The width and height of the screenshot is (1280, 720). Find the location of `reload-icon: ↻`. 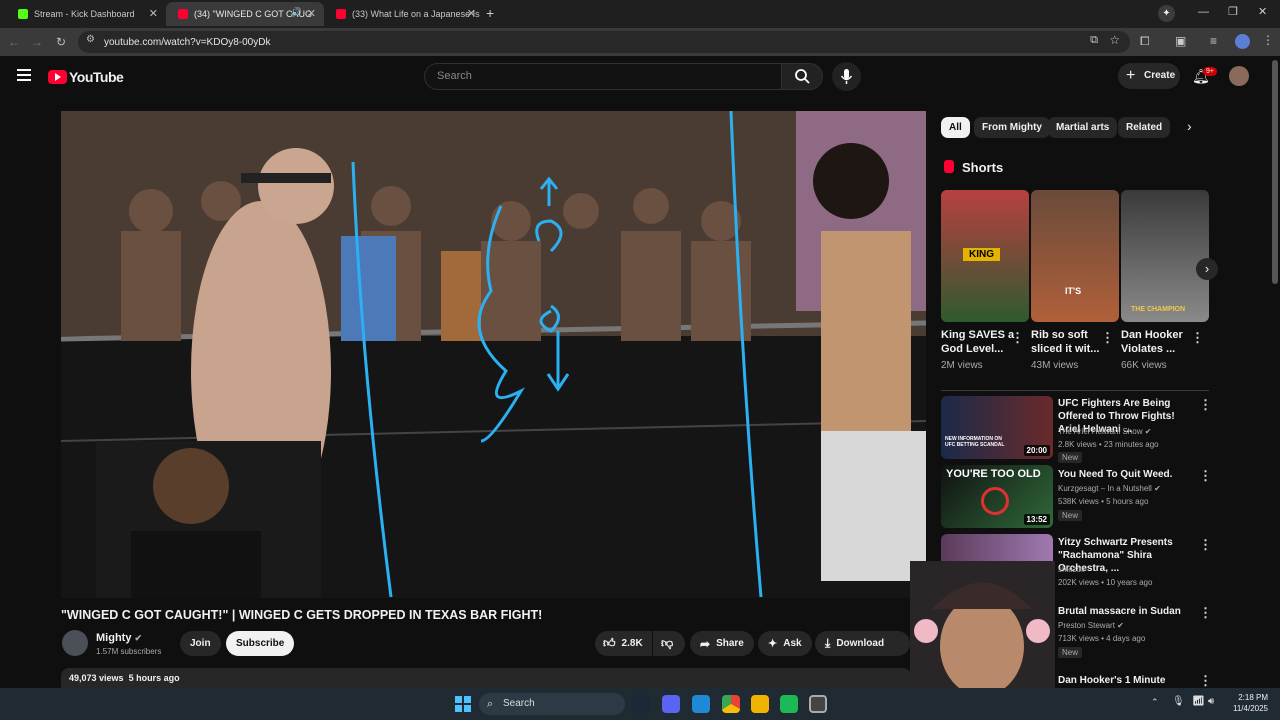

reload-icon: ↻ is located at coordinates (61, 42).